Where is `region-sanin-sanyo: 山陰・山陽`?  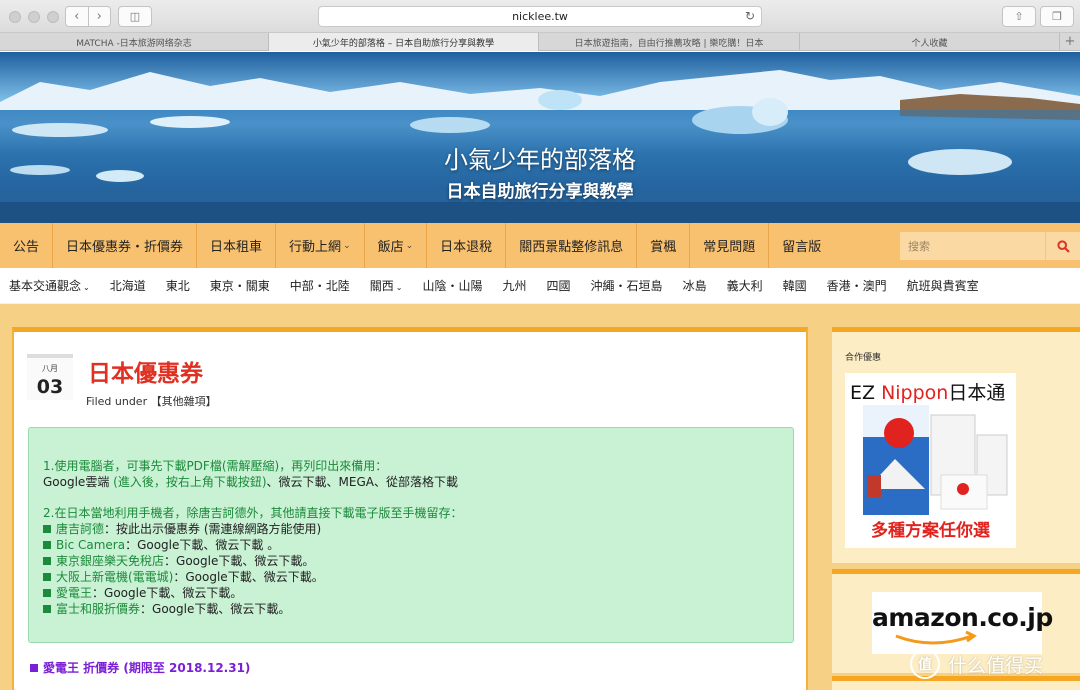 region-sanin-sanyo: 山陰・山陽 is located at coordinates (453, 285).